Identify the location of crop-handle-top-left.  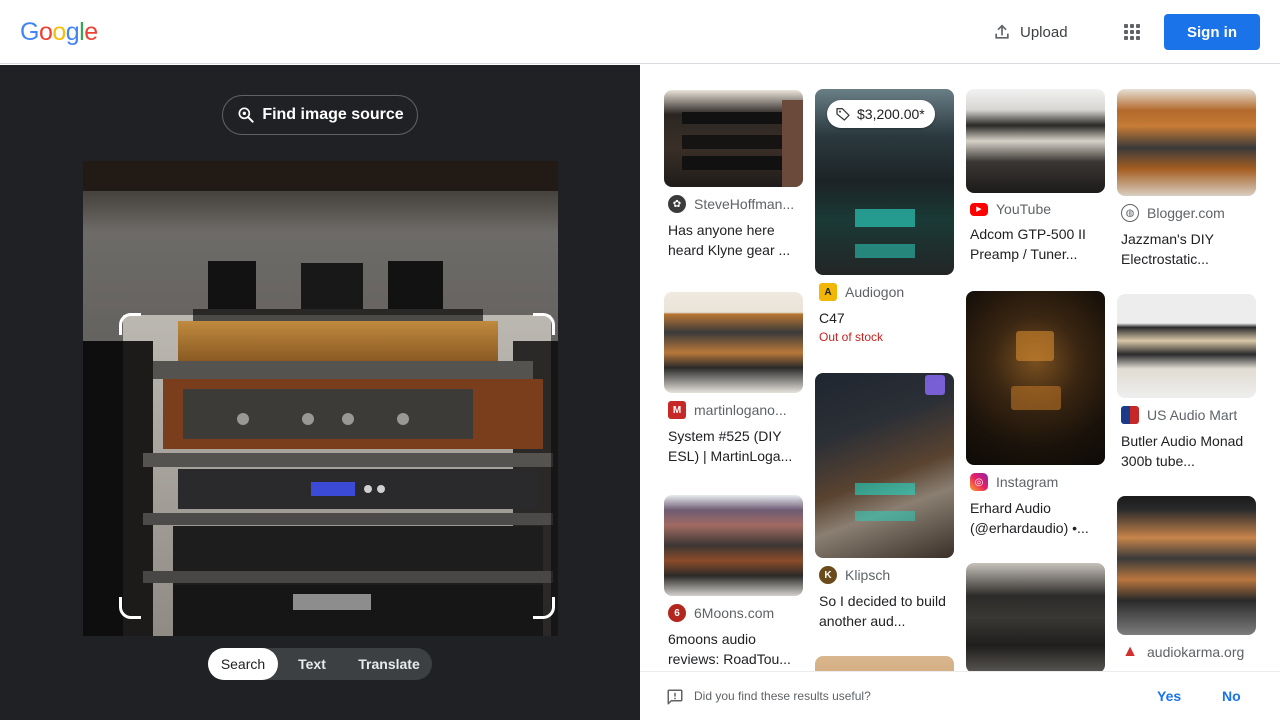
(130, 324).